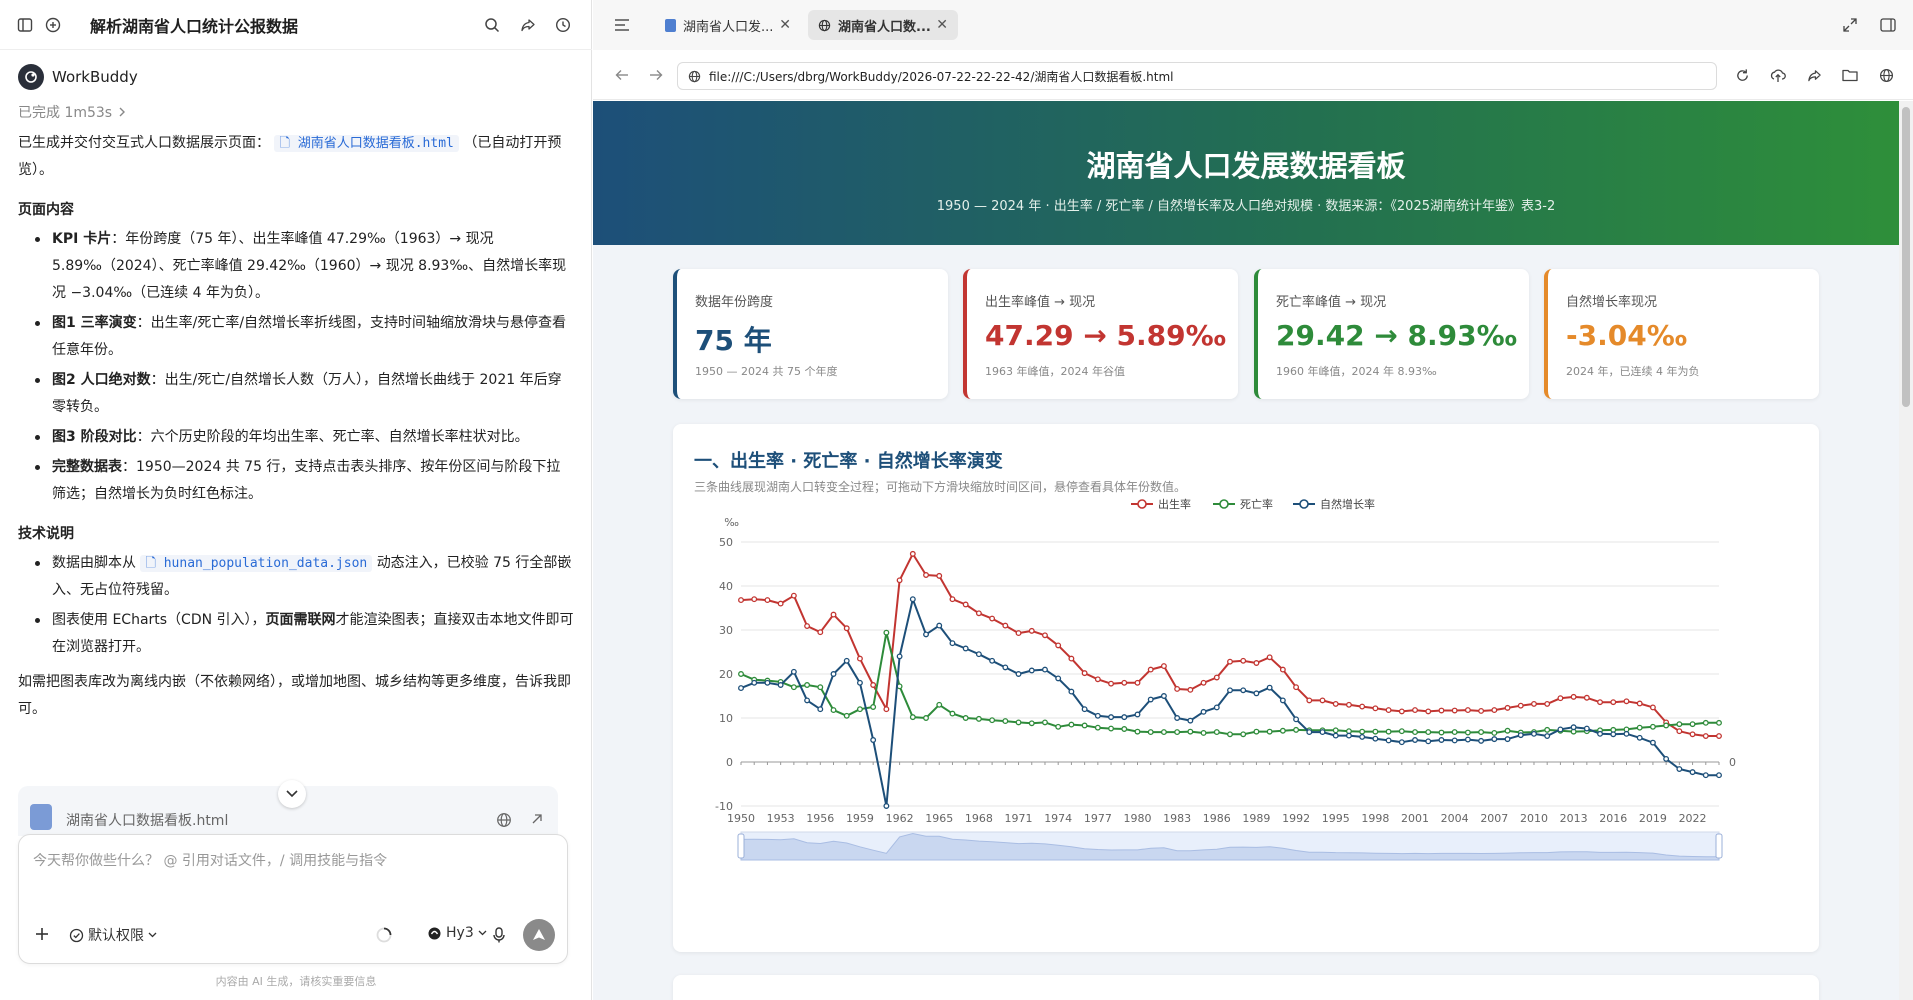  I want to click on collapse-button, so click(292, 794).